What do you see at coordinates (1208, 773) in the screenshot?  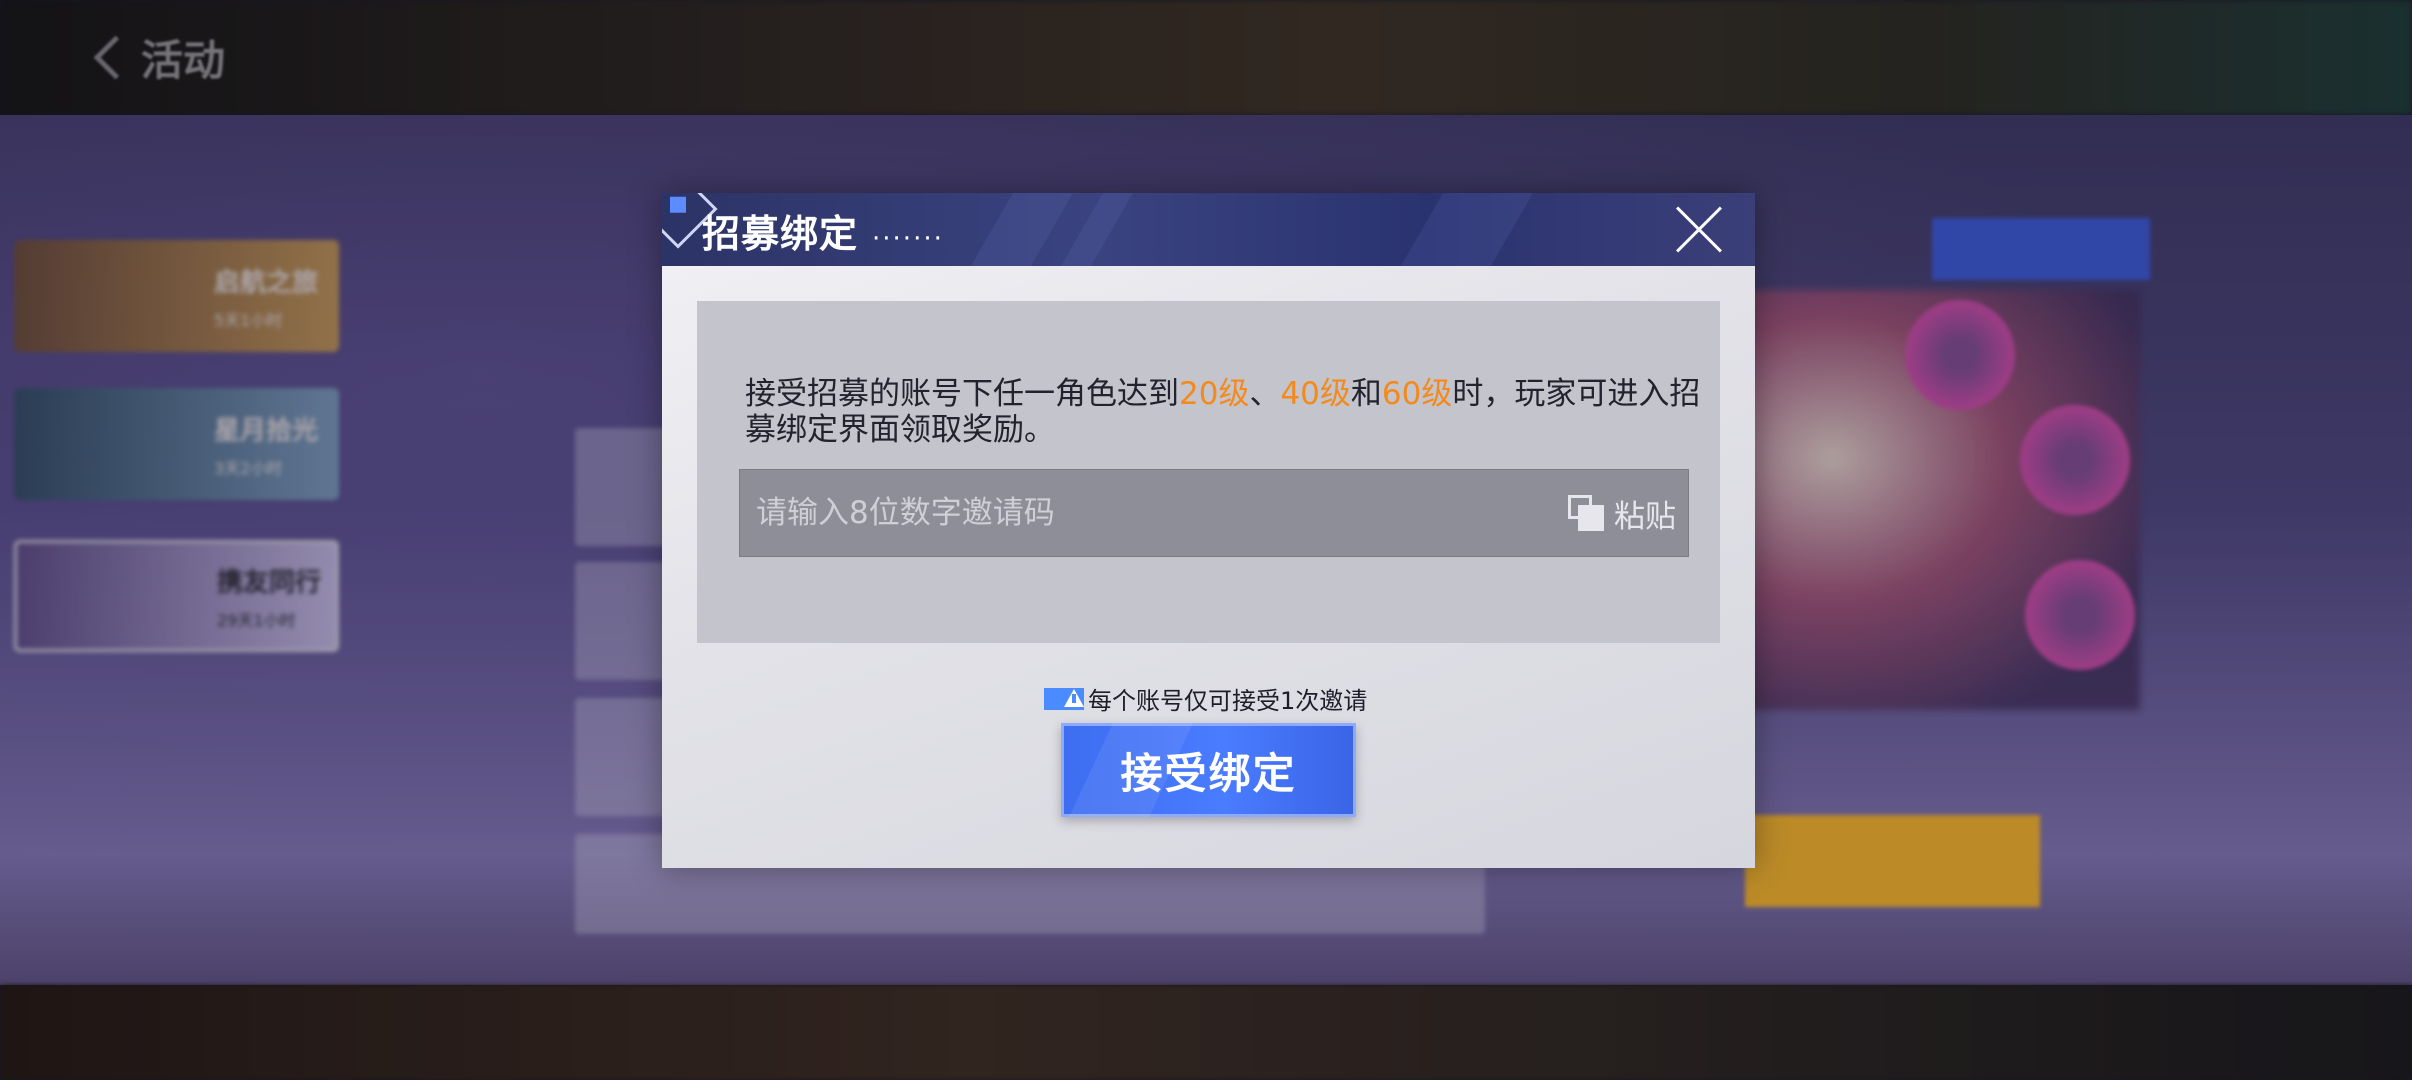 I see `accept-bind-label: 接受绑定` at bounding box center [1208, 773].